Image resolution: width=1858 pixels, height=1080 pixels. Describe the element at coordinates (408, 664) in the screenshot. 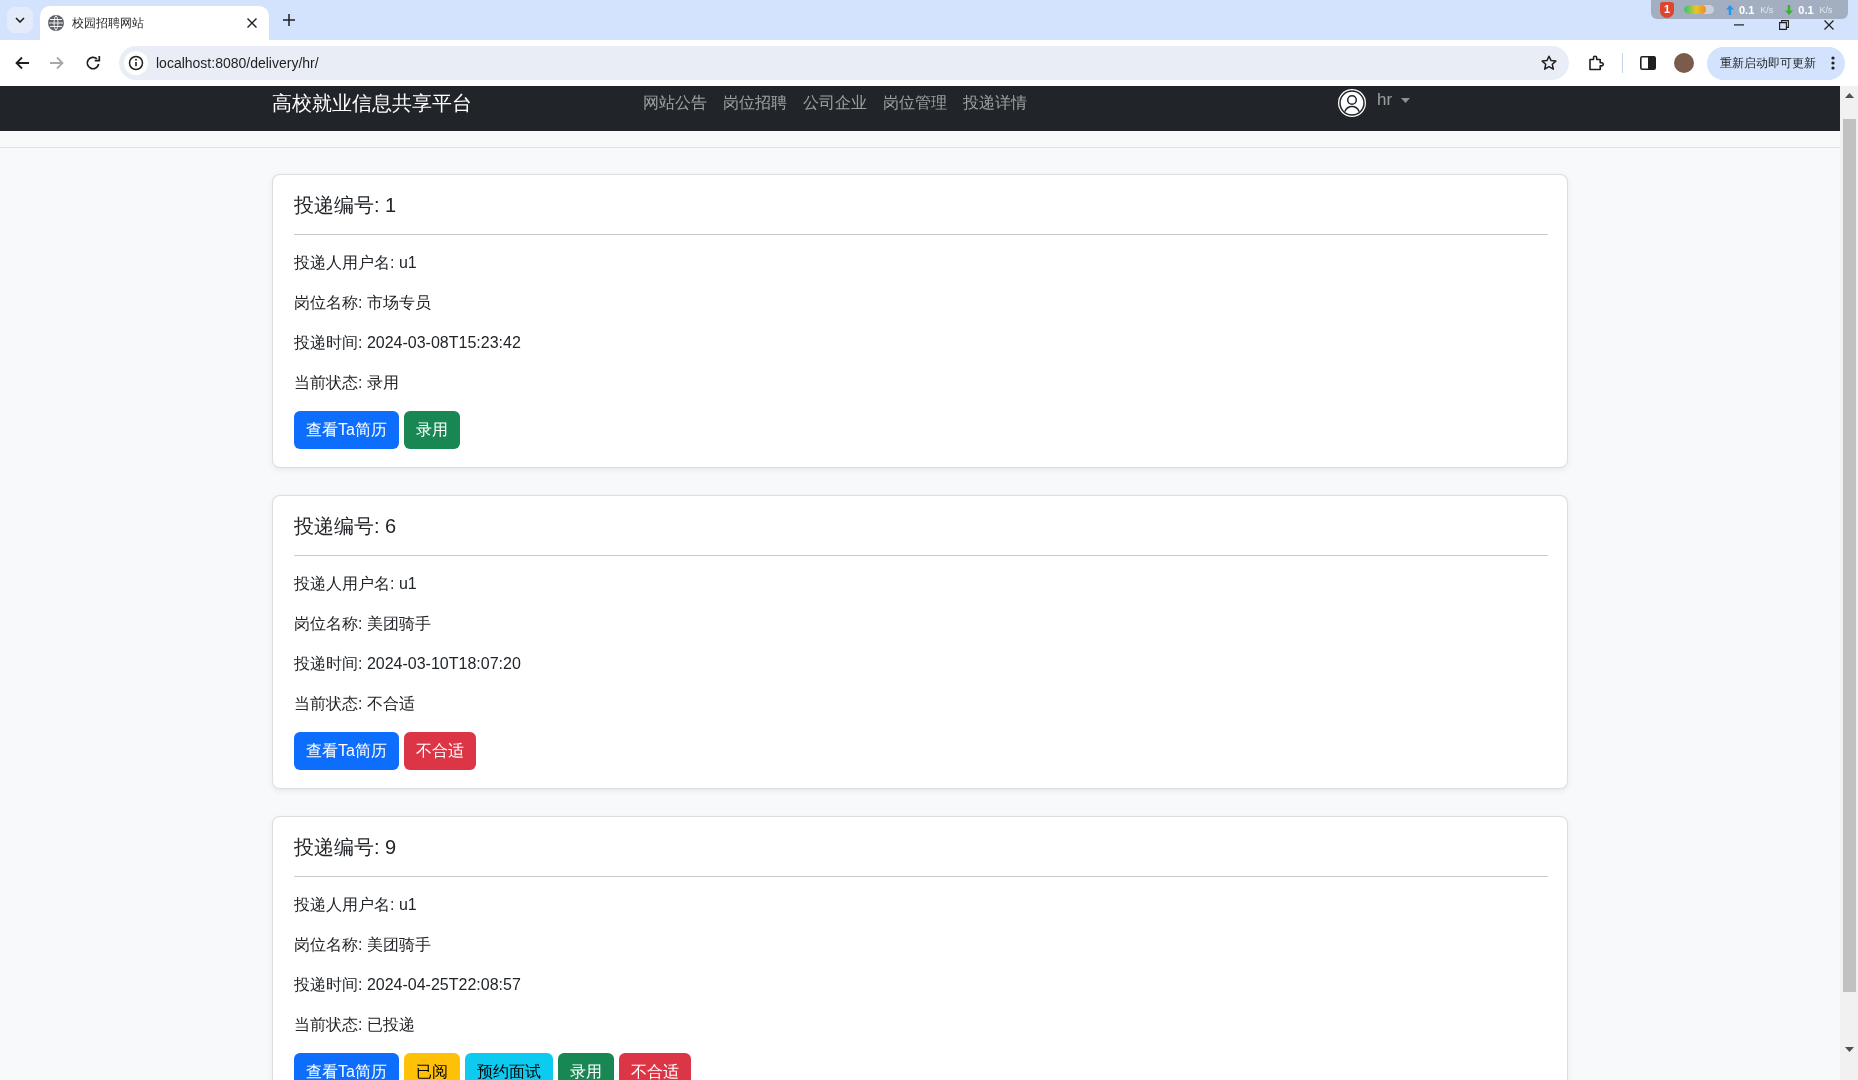

I see `detail-text: 投递时间: 2024-03-10T18:07:20` at that location.